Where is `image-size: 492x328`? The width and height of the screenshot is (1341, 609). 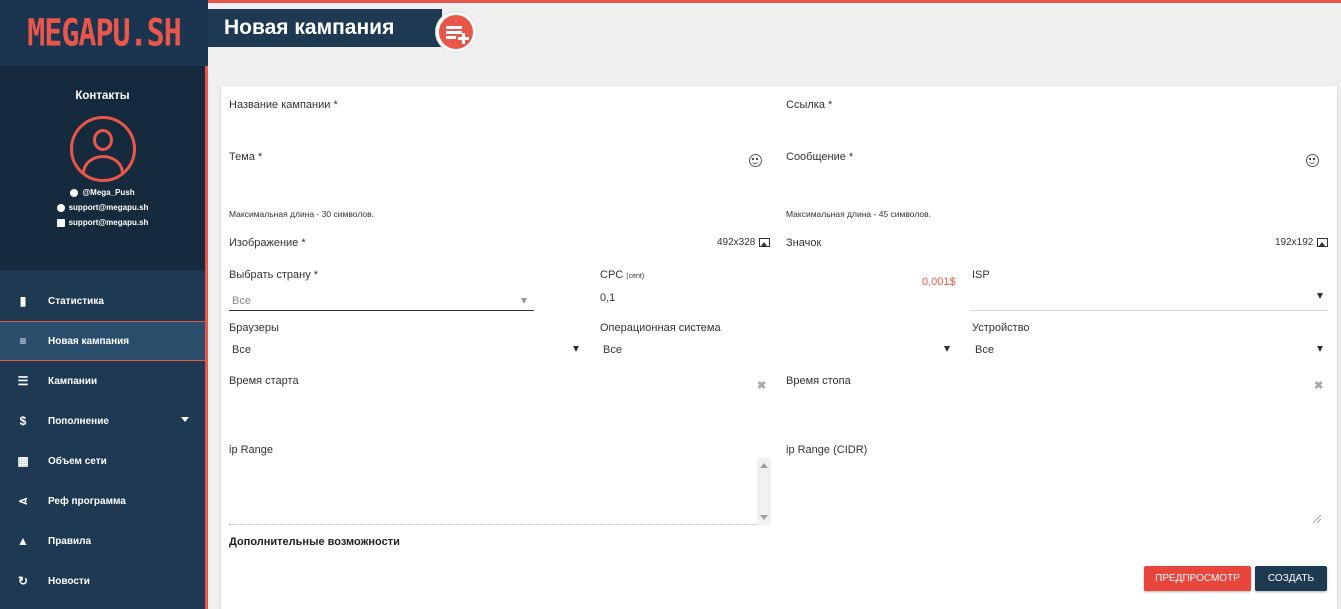 image-size: 492x328 is located at coordinates (736, 242).